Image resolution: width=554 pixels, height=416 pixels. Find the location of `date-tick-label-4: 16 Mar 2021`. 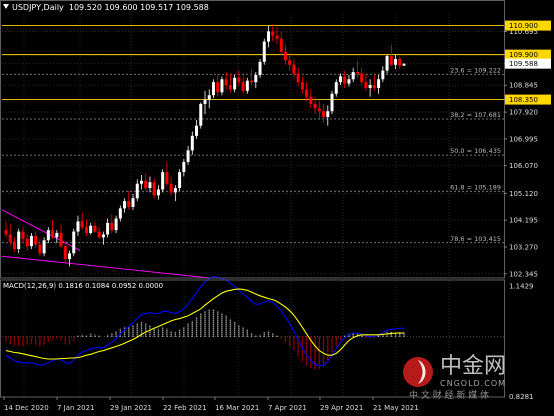

date-tick-label-4: 16 Mar 2021 is located at coordinates (237, 408).